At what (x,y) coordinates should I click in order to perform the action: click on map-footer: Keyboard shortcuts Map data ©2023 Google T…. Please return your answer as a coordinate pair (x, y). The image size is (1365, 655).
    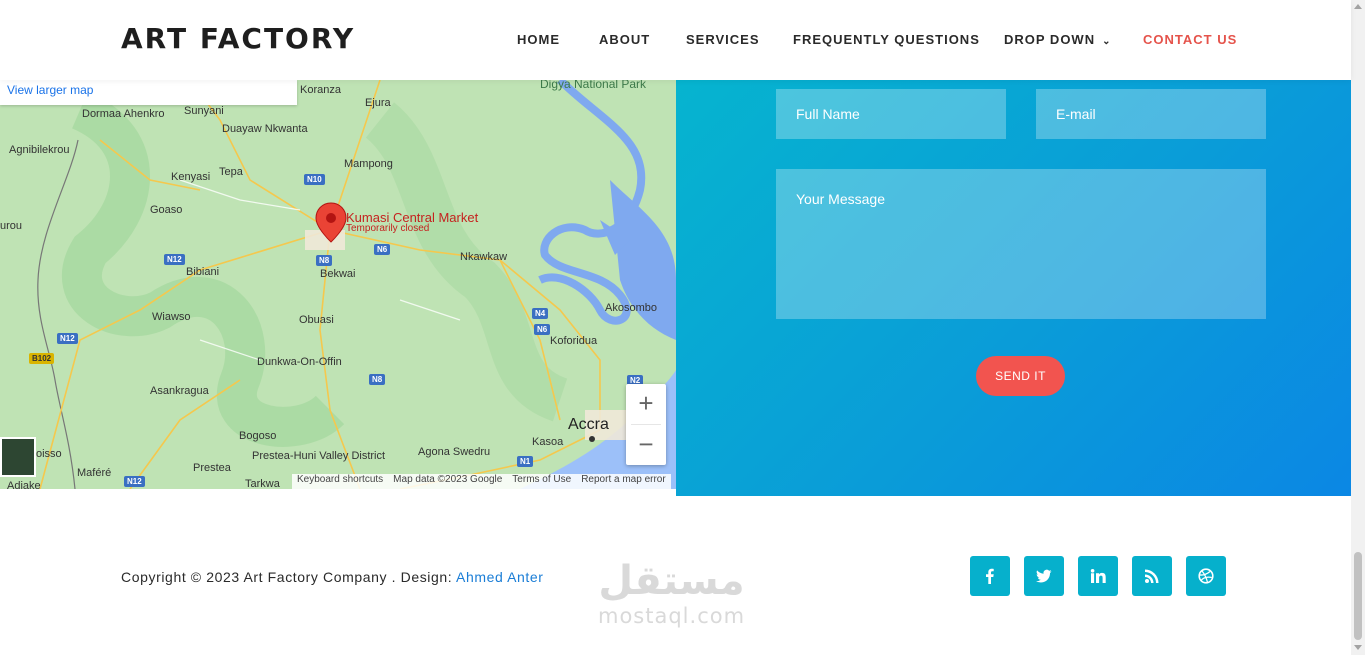
    Looking at the image, I should click on (481, 481).